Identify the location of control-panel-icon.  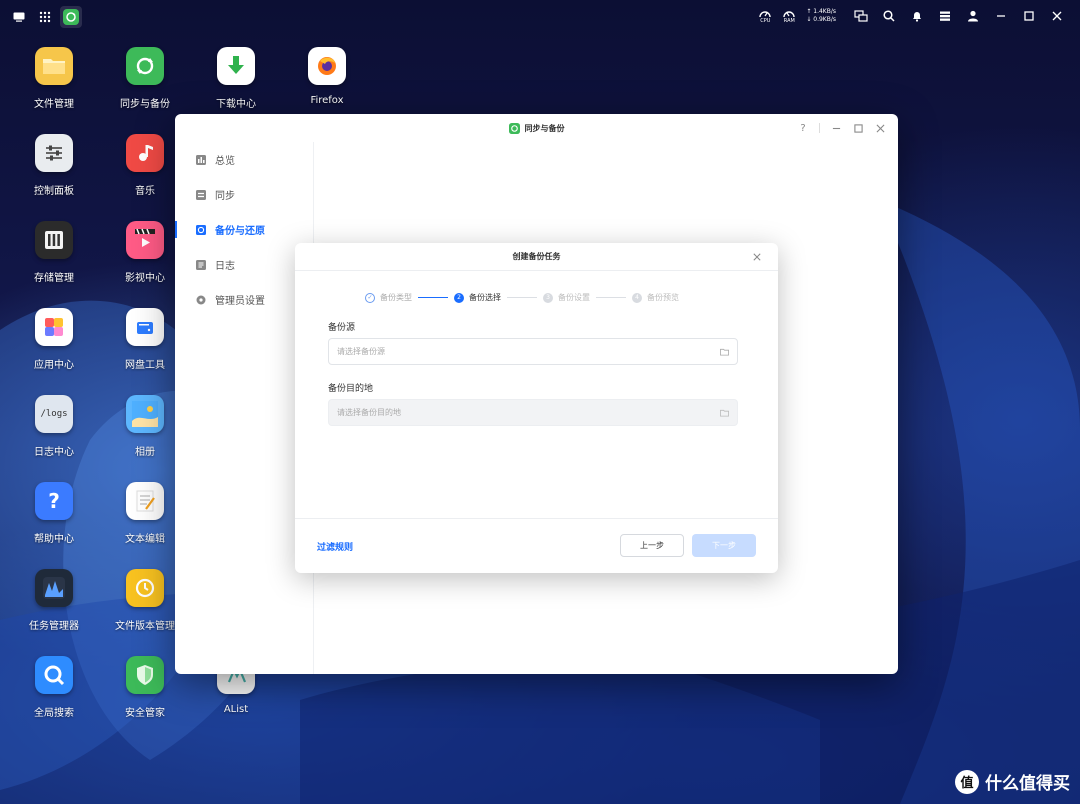
(54, 153).